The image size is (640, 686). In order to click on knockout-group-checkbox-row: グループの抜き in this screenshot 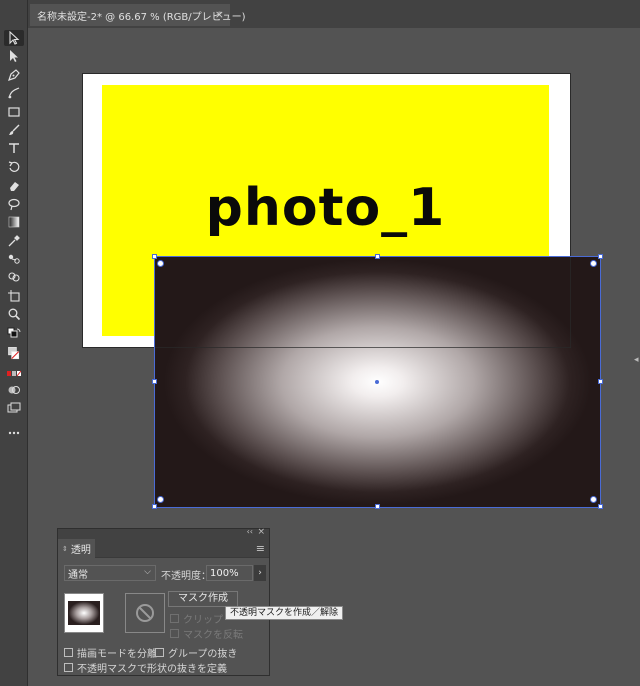, I will do `click(196, 652)`.